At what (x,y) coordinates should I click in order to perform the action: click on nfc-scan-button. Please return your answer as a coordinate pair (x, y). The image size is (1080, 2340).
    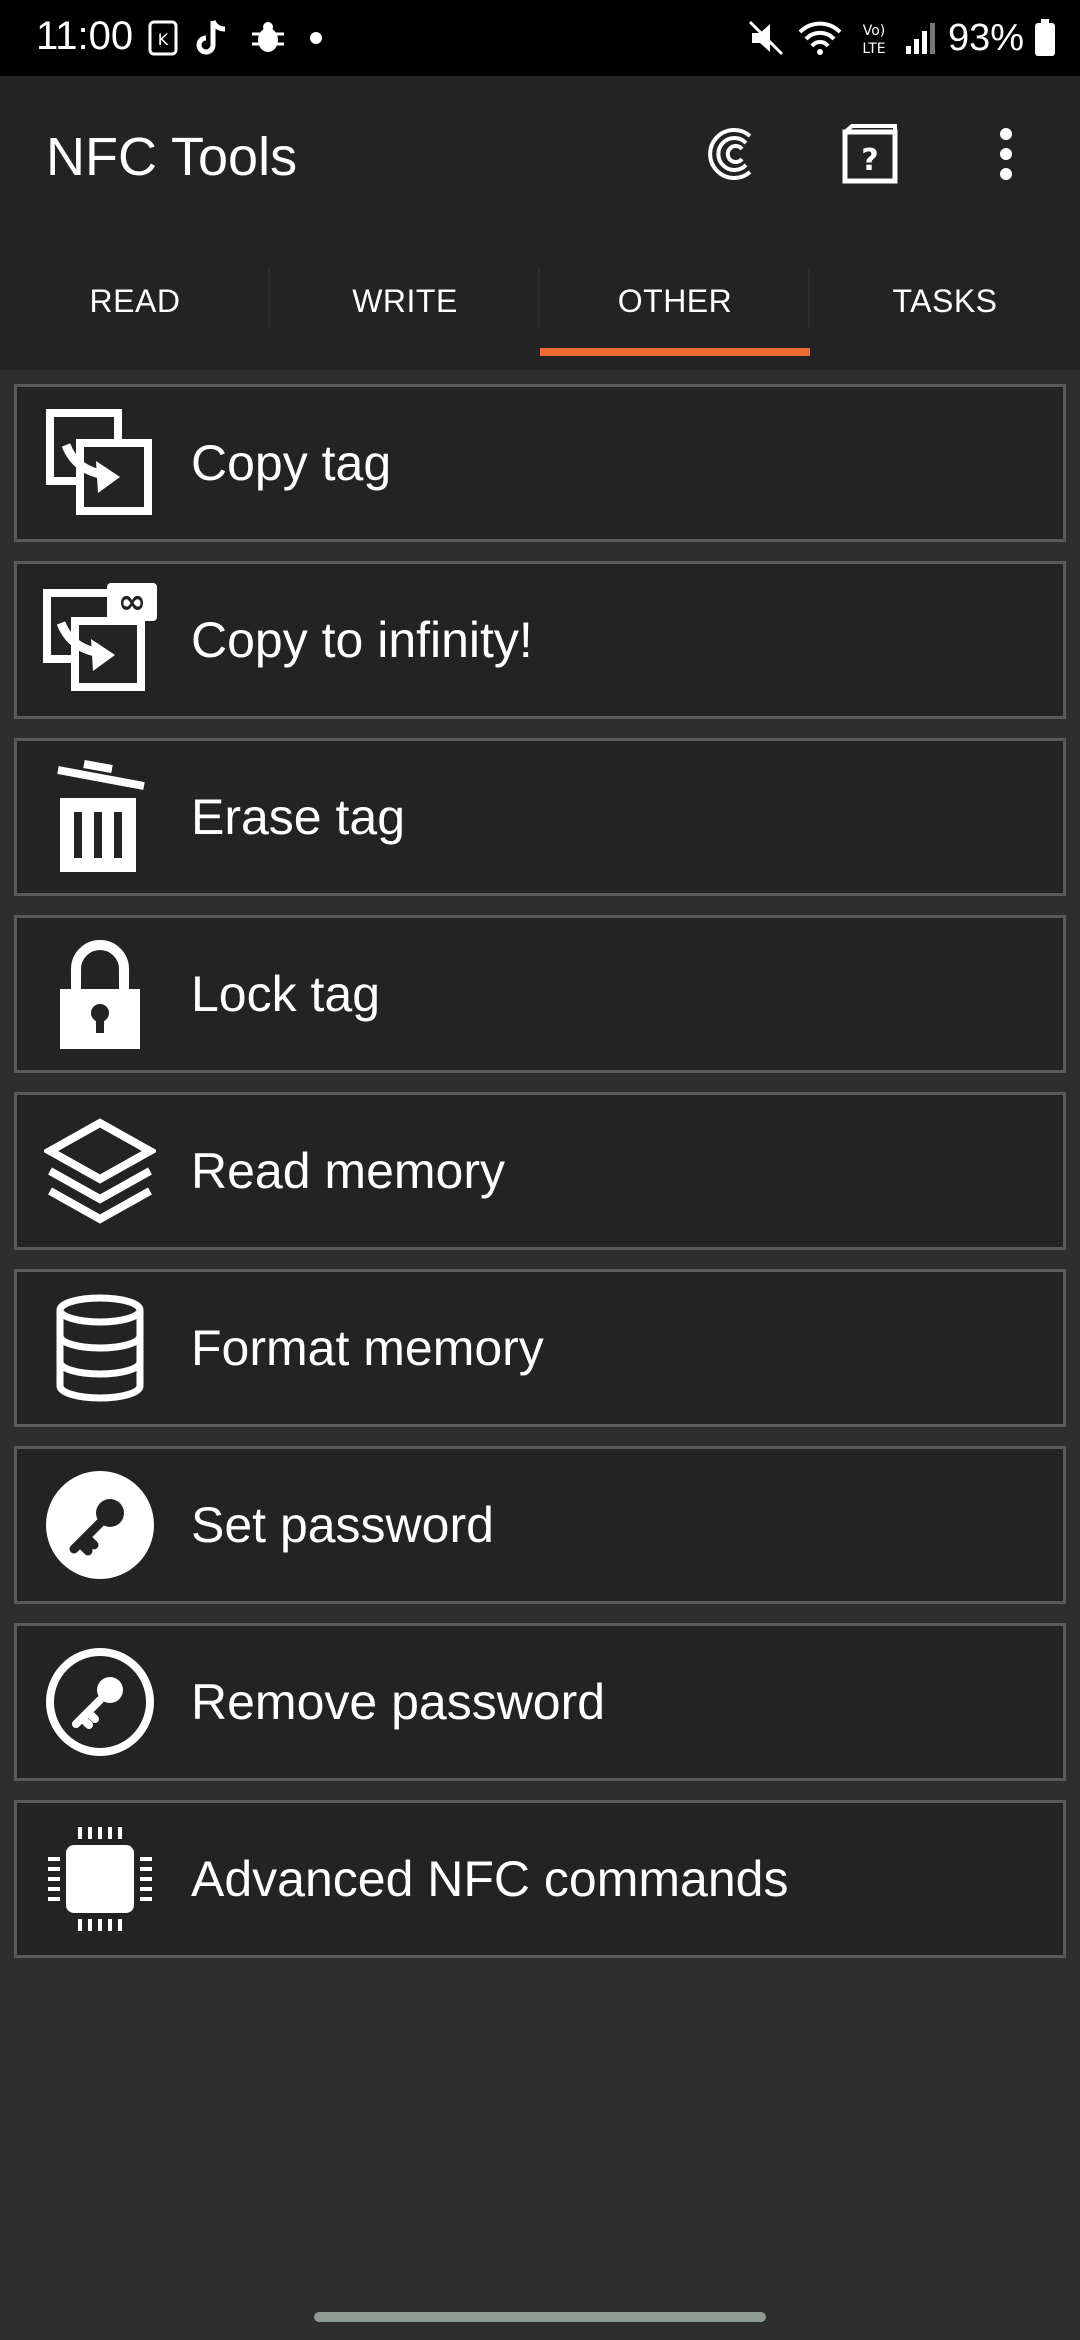
    Looking at the image, I should click on (734, 154).